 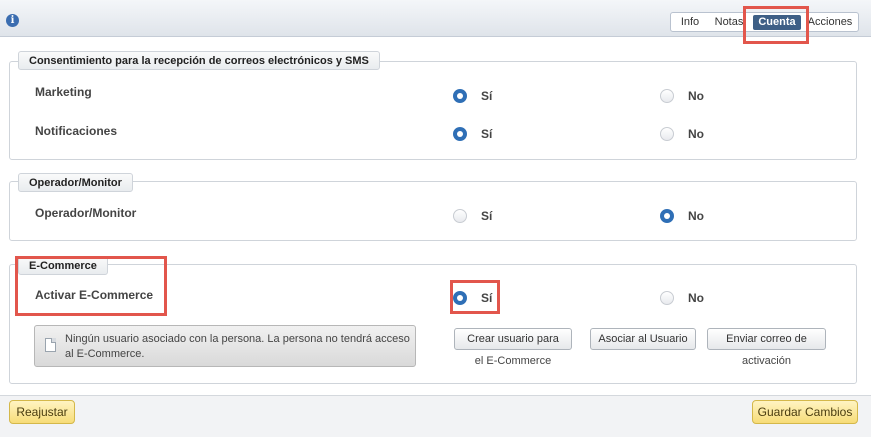 What do you see at coordinates (42, 412) in the screenshot?
I see `reset-button: Reajustar` at bounding box center [42, 412].